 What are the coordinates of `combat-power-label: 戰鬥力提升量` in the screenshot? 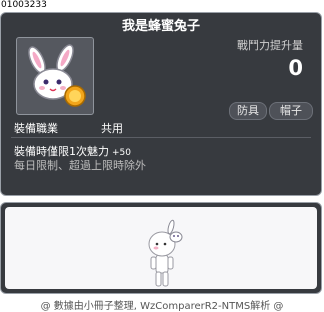 It's located at (270, 45).